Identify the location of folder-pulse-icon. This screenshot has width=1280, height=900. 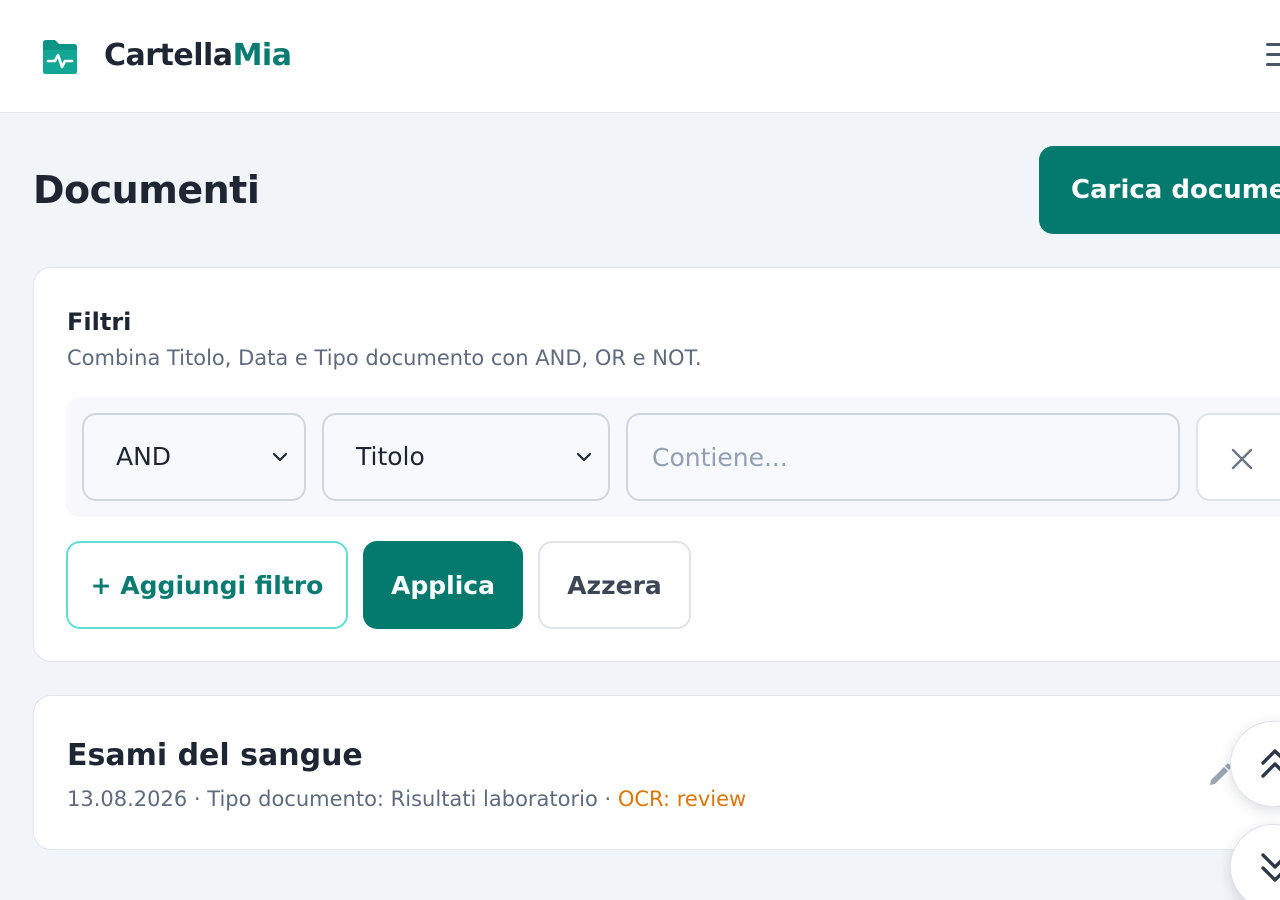
(60, 57).